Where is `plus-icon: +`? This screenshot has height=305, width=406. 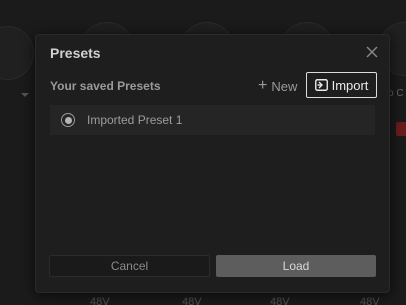 plus-icon: + is located at coordinates (263, 85).